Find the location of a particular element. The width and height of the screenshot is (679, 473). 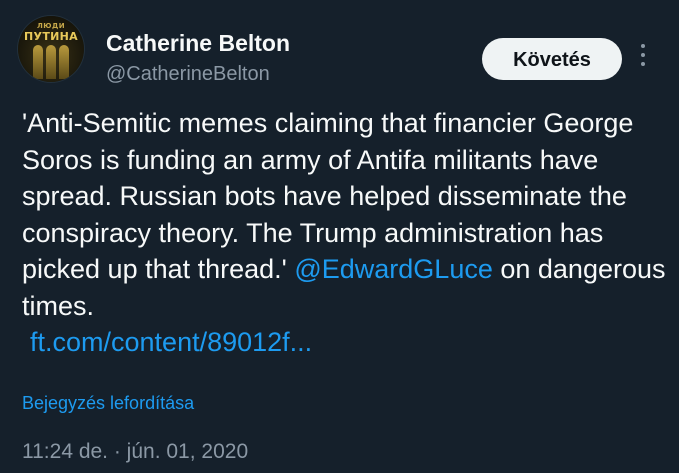

avatar-text-main: ПУТИНА is located at coordinates (51, 36).